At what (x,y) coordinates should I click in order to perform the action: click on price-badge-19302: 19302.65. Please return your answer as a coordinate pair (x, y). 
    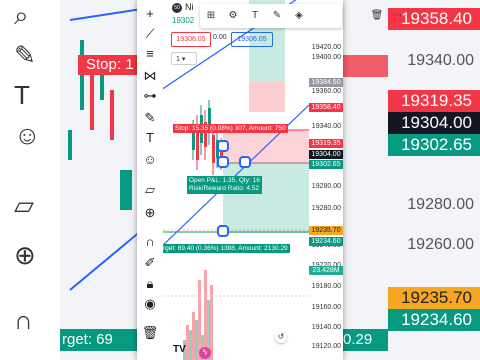
    Looking at the image, I should click on (326, 164).